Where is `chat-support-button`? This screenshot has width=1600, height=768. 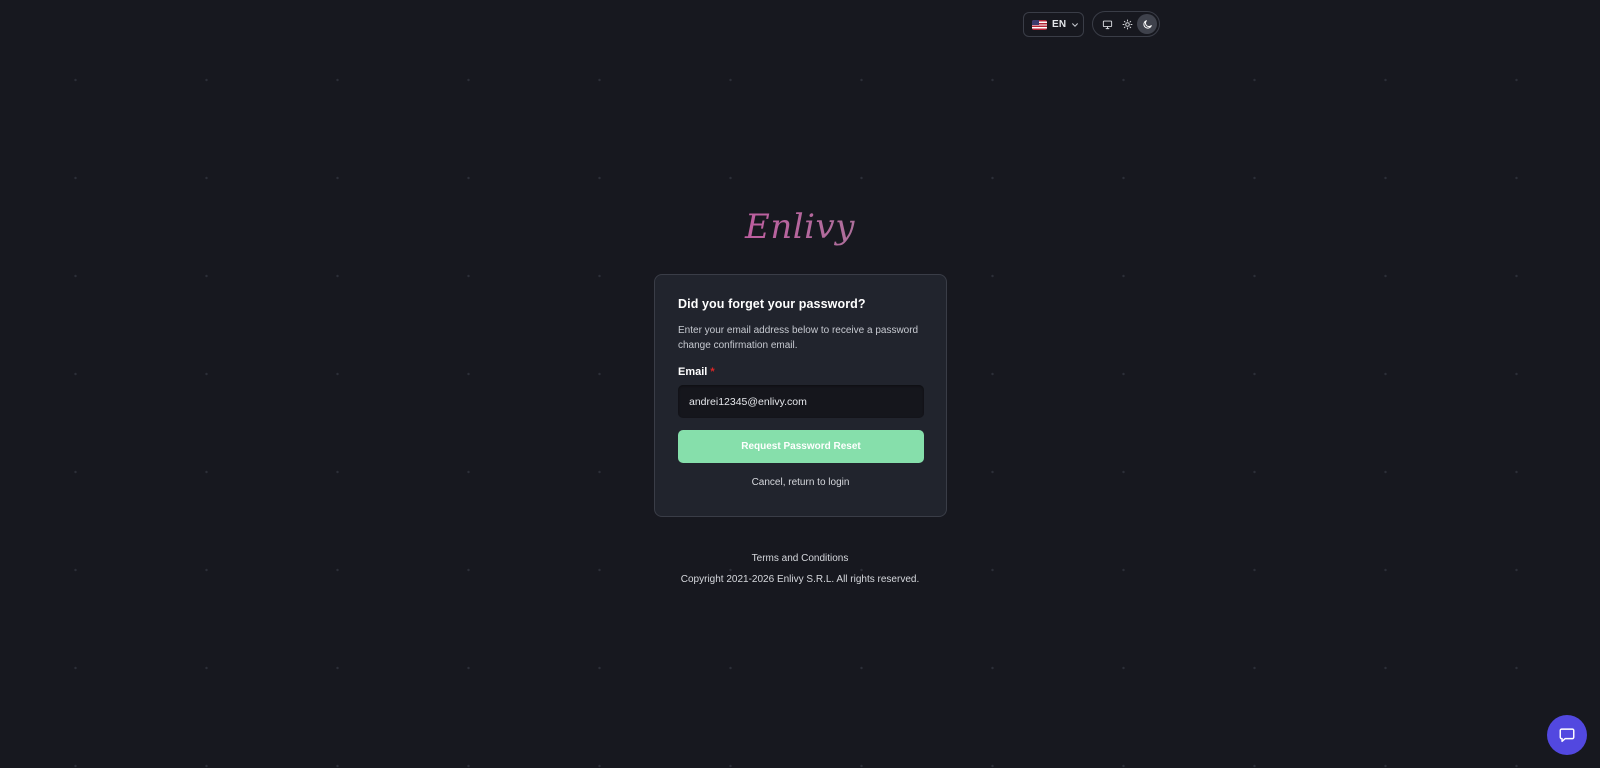
chat-support-button is located at coordinates (1567, 735).